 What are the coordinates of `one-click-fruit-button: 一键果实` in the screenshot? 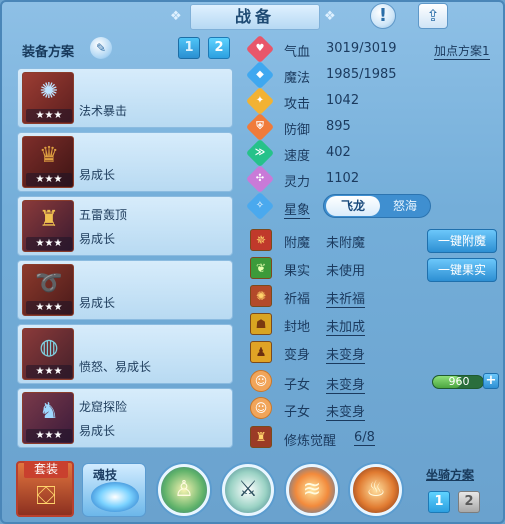 It's located at (462, 270).